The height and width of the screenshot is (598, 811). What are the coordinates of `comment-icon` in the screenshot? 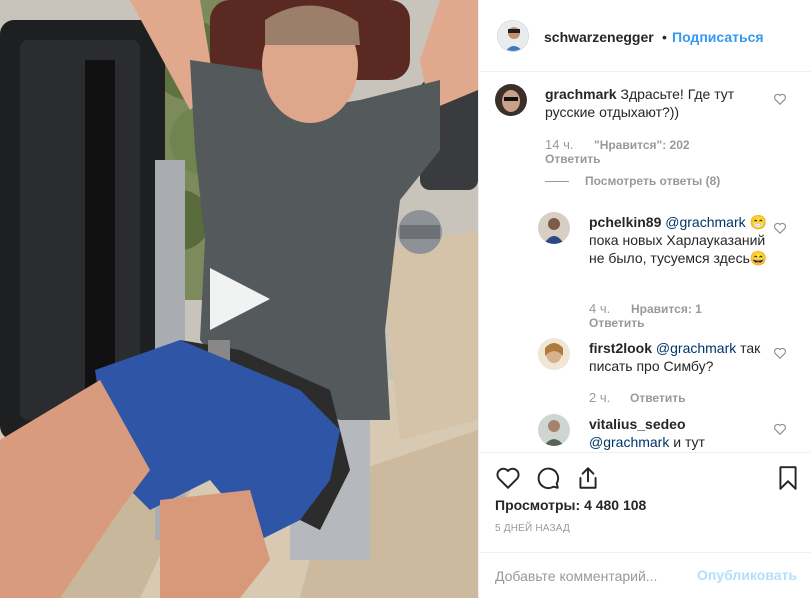 It's located at (548, 478).